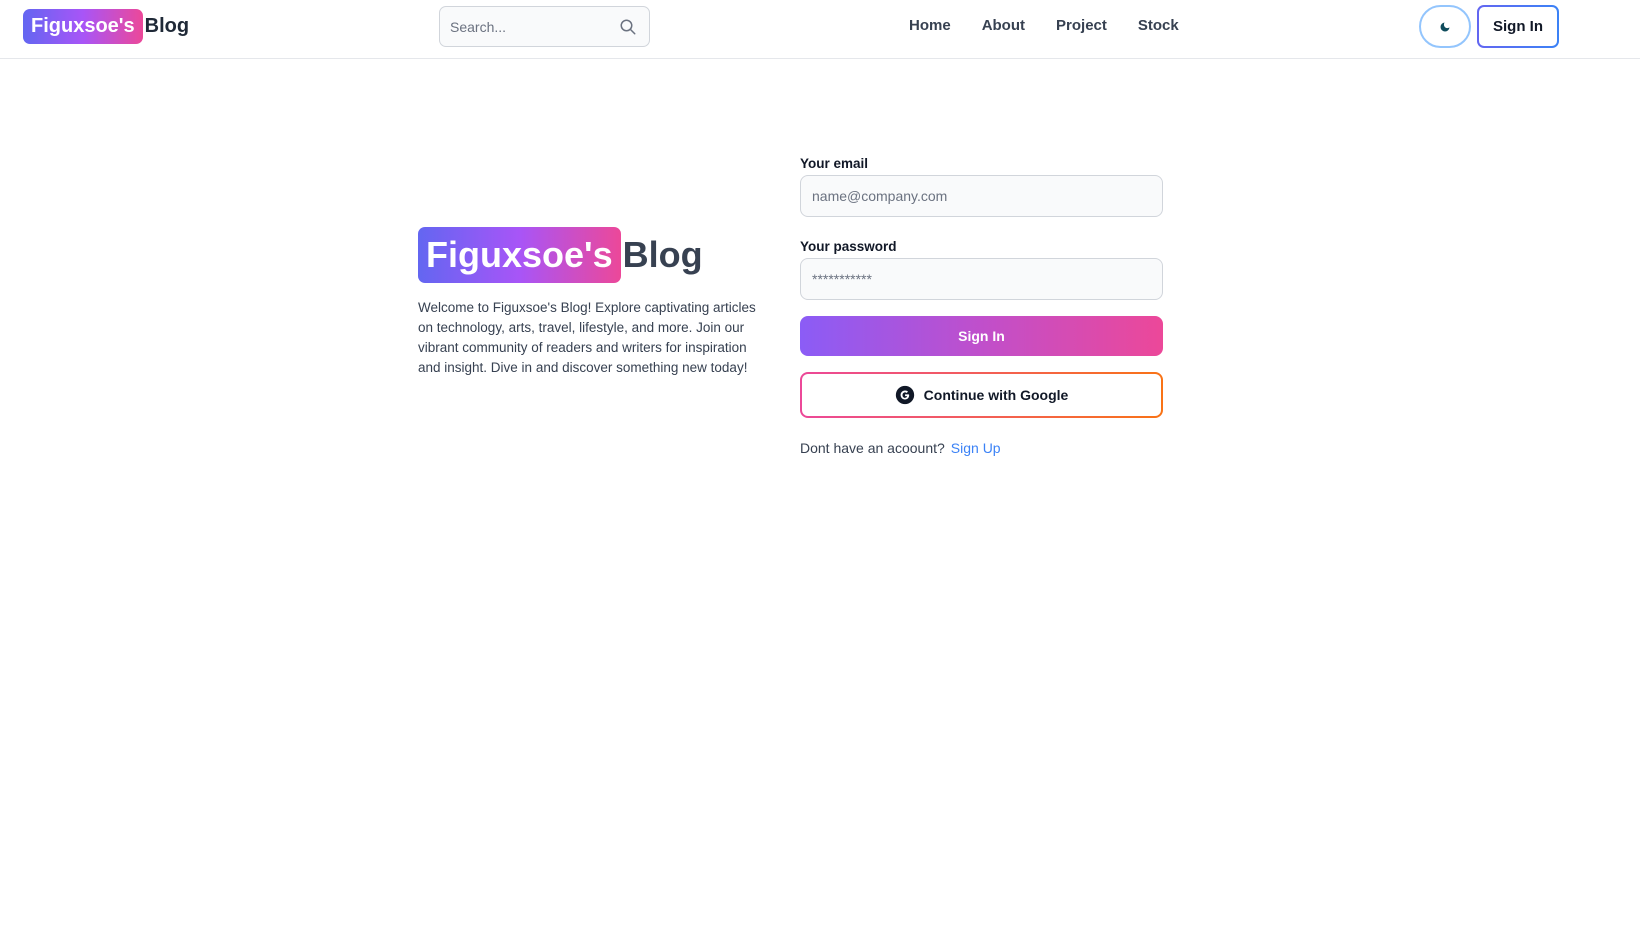  I want to click on email-field-wrapper, so click(981, 196).